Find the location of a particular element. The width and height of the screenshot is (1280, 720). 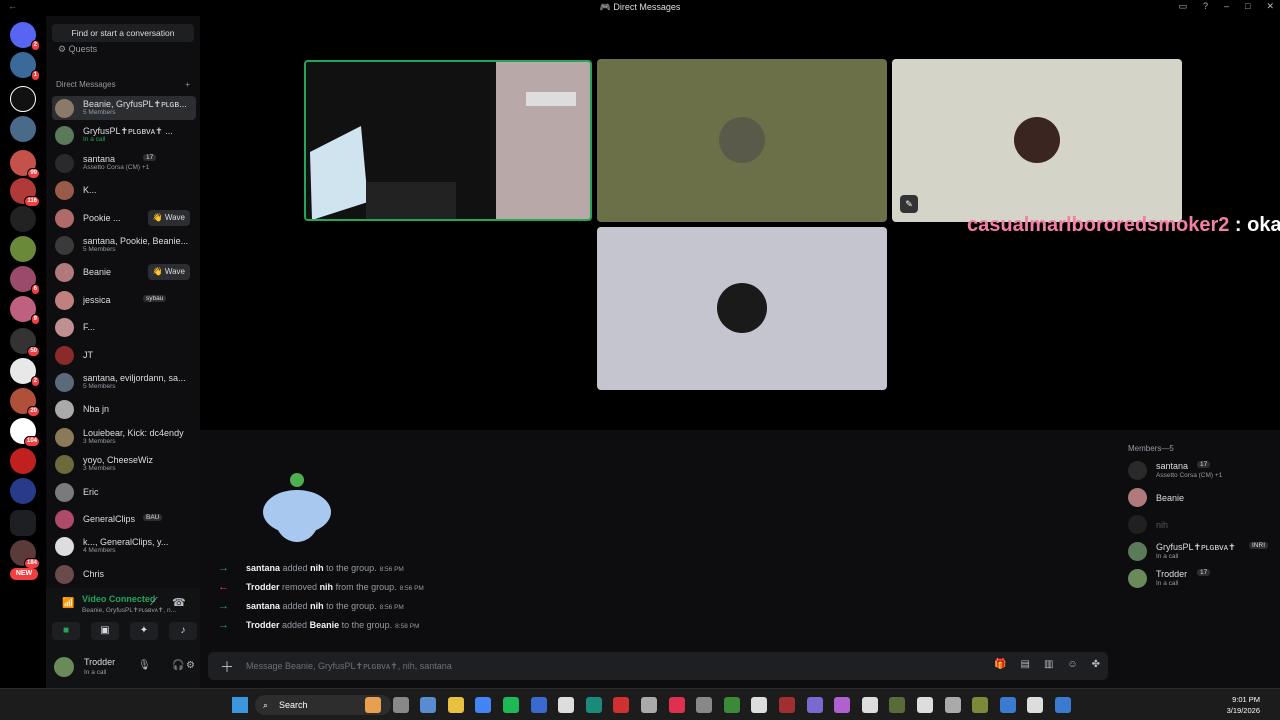

close-button: ✕ is located at coordinates (1270, 6).